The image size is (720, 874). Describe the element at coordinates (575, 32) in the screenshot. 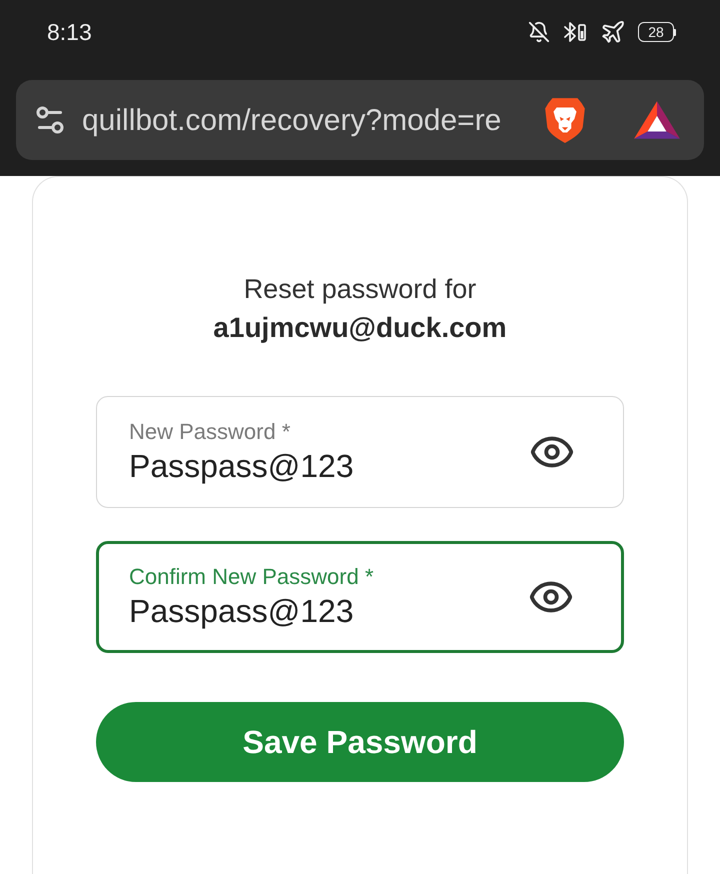

I see `bluetooth-icon` at that location.